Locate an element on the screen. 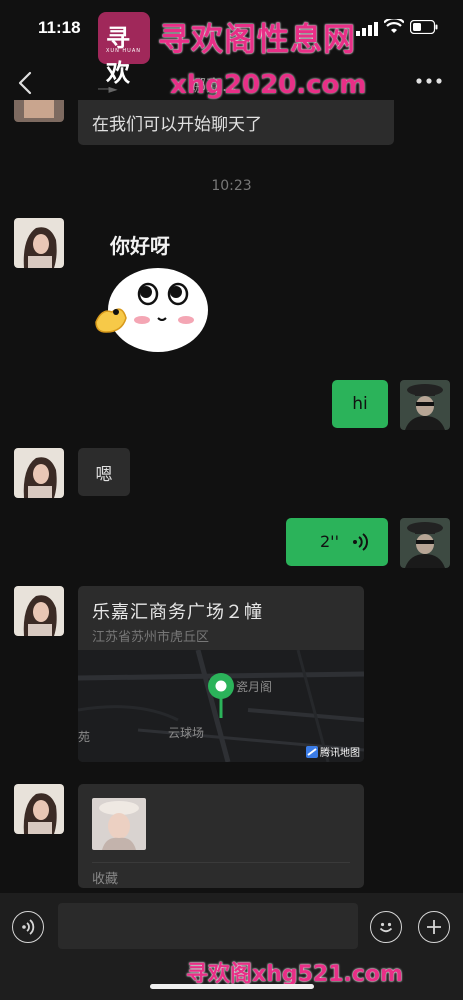  map-preview: 云球场 瓷月阁 苑 腾讯地图 is located at coordinates (221, 706).